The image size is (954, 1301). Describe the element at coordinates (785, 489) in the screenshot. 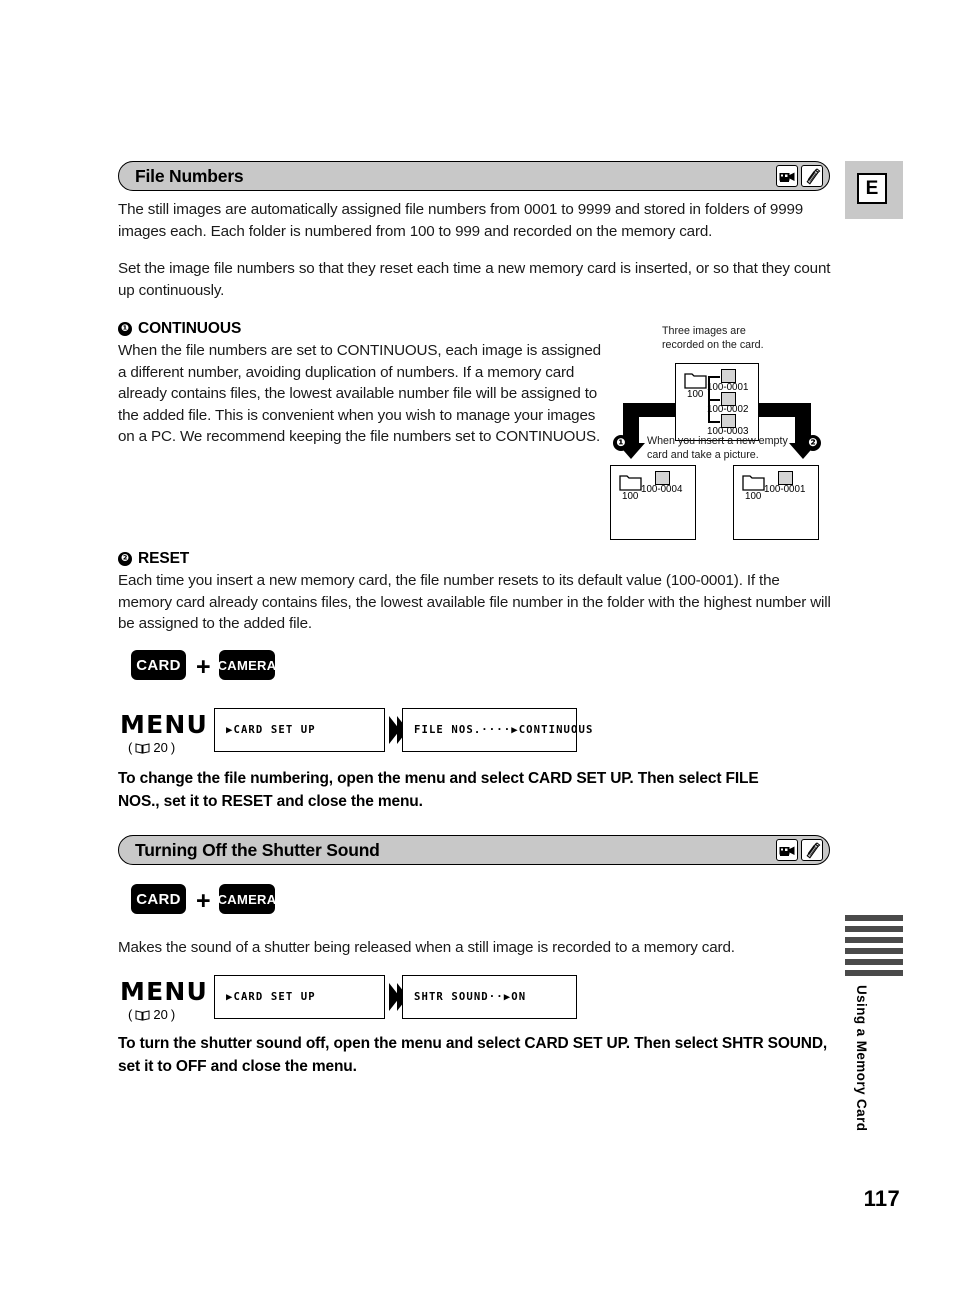

I see `diagram-right-file: 100-0001` at that location.